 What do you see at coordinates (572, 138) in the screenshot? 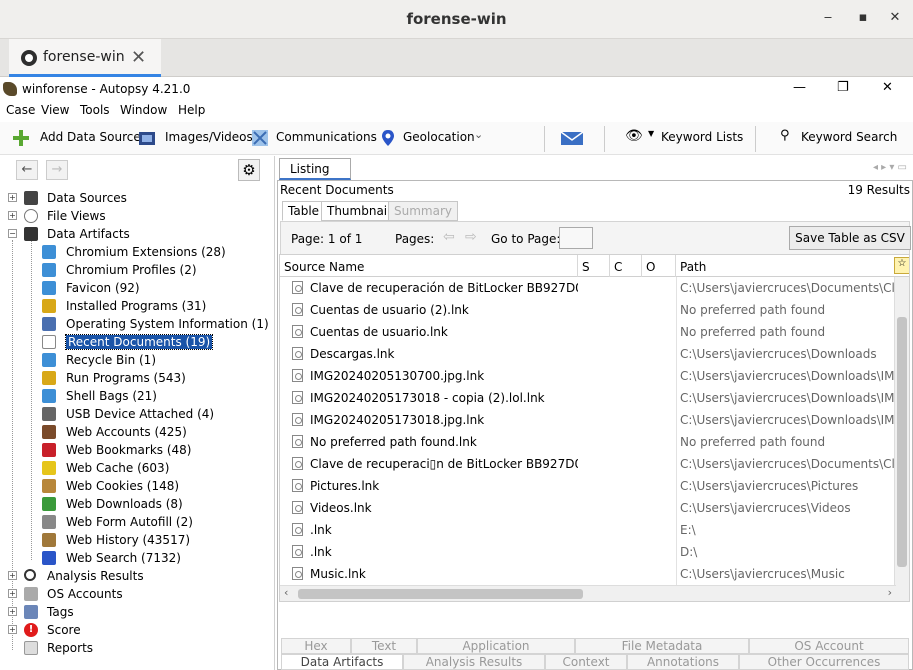
I see `mail-icon` at bounding box center [572, 138].